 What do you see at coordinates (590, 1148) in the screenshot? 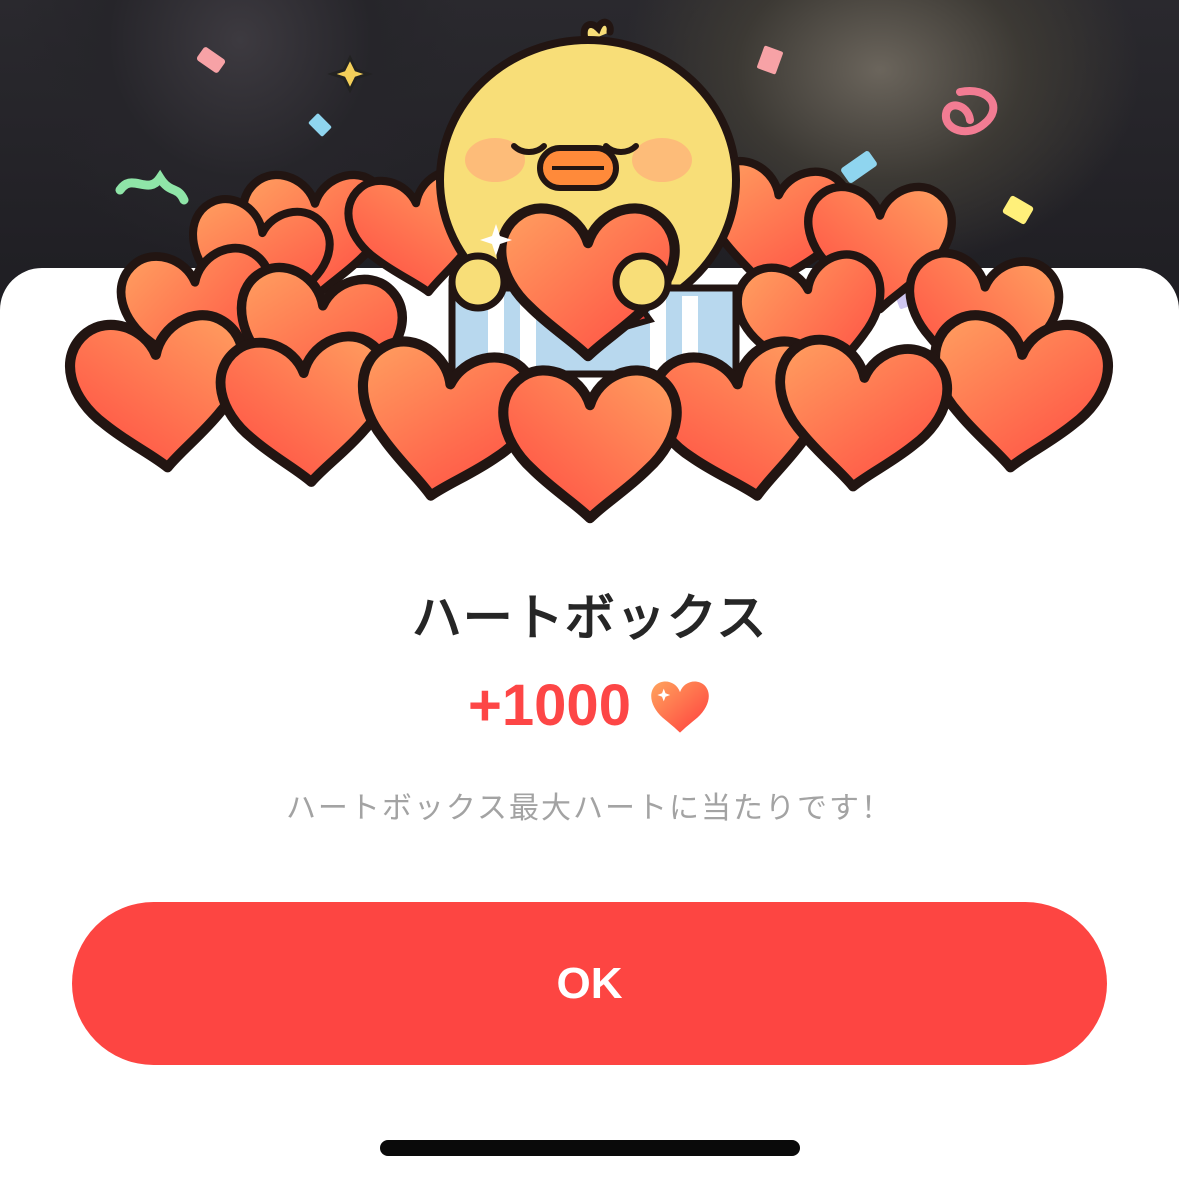
I see `home-indicator` at bounding box center [590, 1148].